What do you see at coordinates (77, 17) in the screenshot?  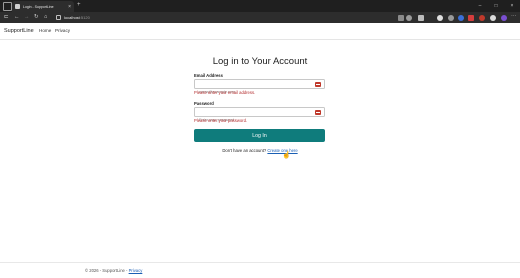 I see `url-text: localhost:5120` at bounding box center [77, 17].